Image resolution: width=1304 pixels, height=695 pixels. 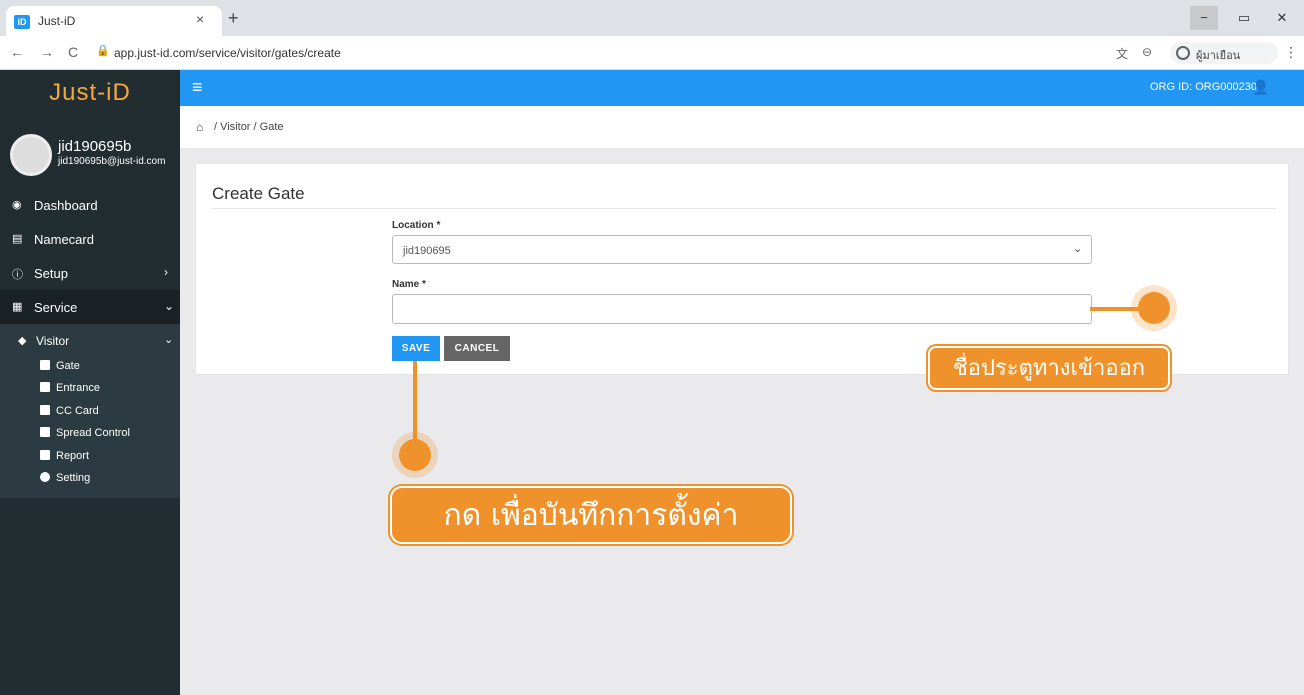 What do you see at coordinates (47, 52) in the screenshot?
I see `forward-icon: →` at bounding box center [47, 52].